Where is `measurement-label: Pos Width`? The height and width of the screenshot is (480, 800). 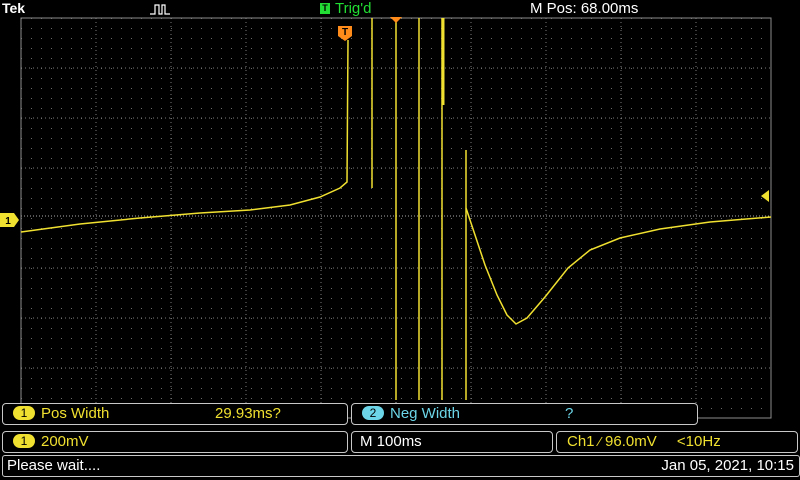 measurement-label: Pos Width is located at coordinates (75, 413).